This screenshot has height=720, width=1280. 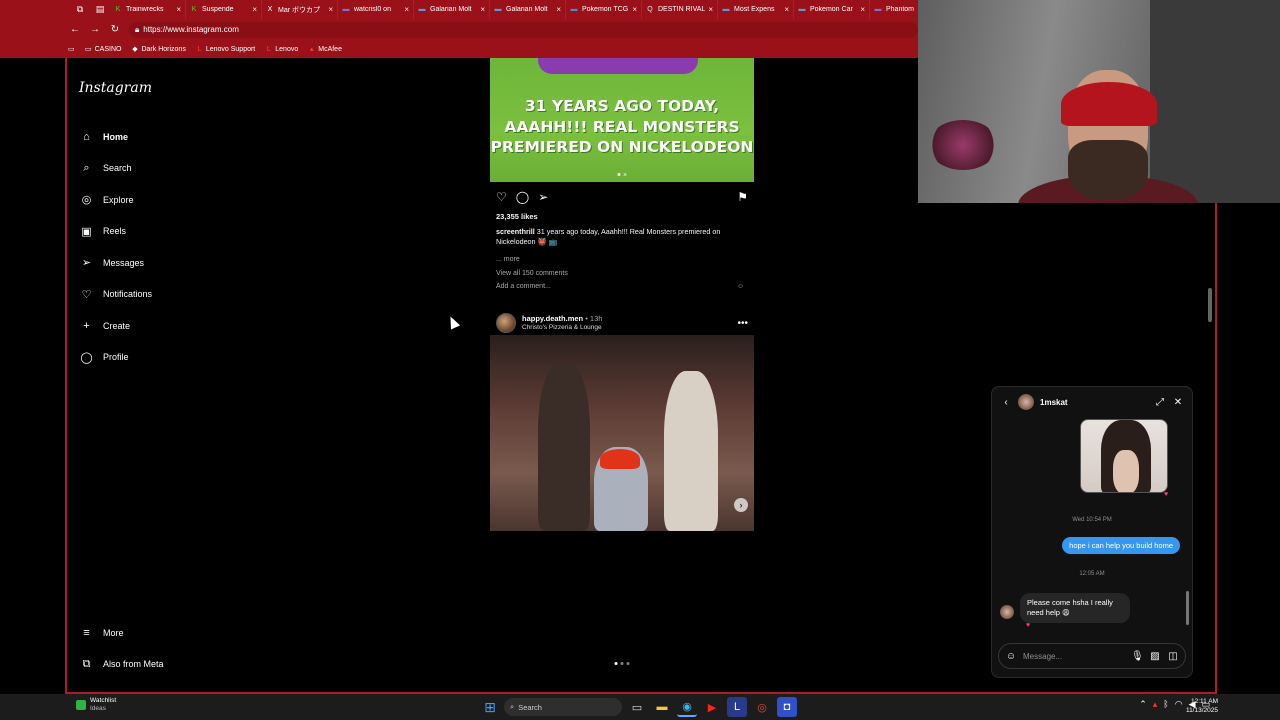 What do you see at coordinates (622, 288) in the screenshot?
I see `add-comment-input: Add a comment... ☺` at bounding box center [622, 288].